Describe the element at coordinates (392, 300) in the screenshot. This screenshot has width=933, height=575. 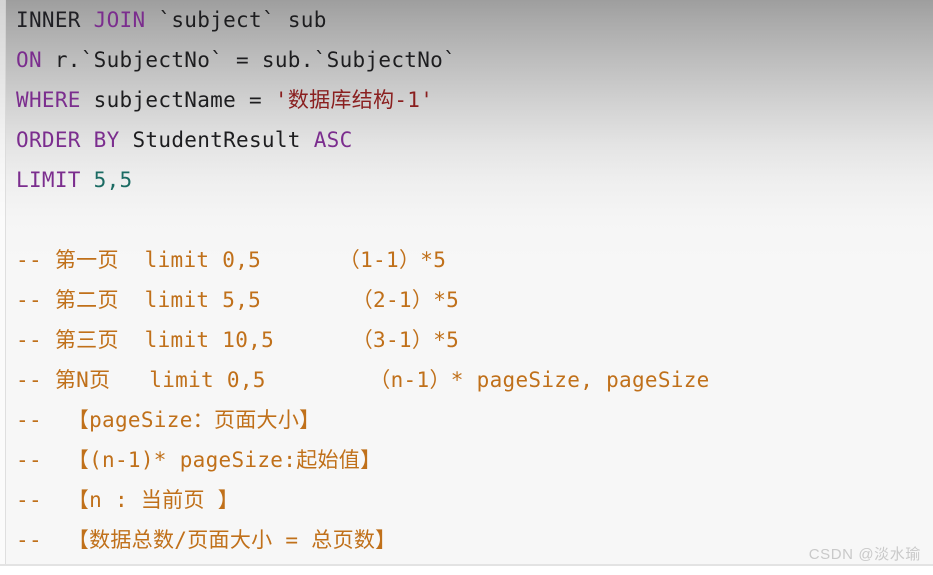
I see `code-token: 2-1` at that location.